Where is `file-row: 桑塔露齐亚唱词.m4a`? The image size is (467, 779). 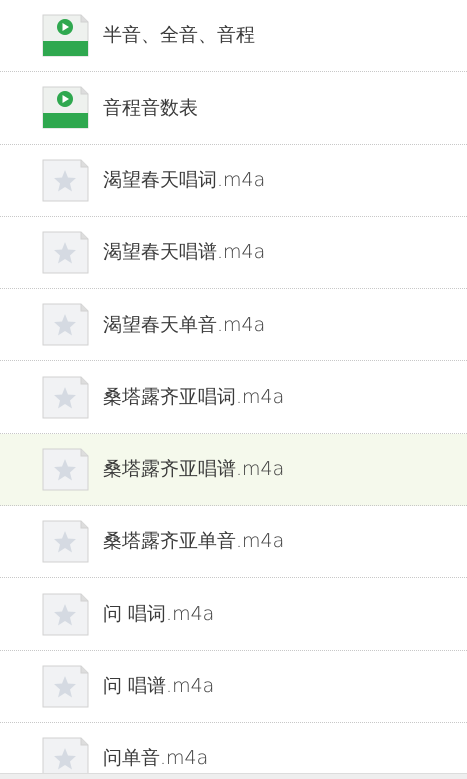 file-row: 桑塔露齐亚唱词.m4a is located at coordinates (233, 397).